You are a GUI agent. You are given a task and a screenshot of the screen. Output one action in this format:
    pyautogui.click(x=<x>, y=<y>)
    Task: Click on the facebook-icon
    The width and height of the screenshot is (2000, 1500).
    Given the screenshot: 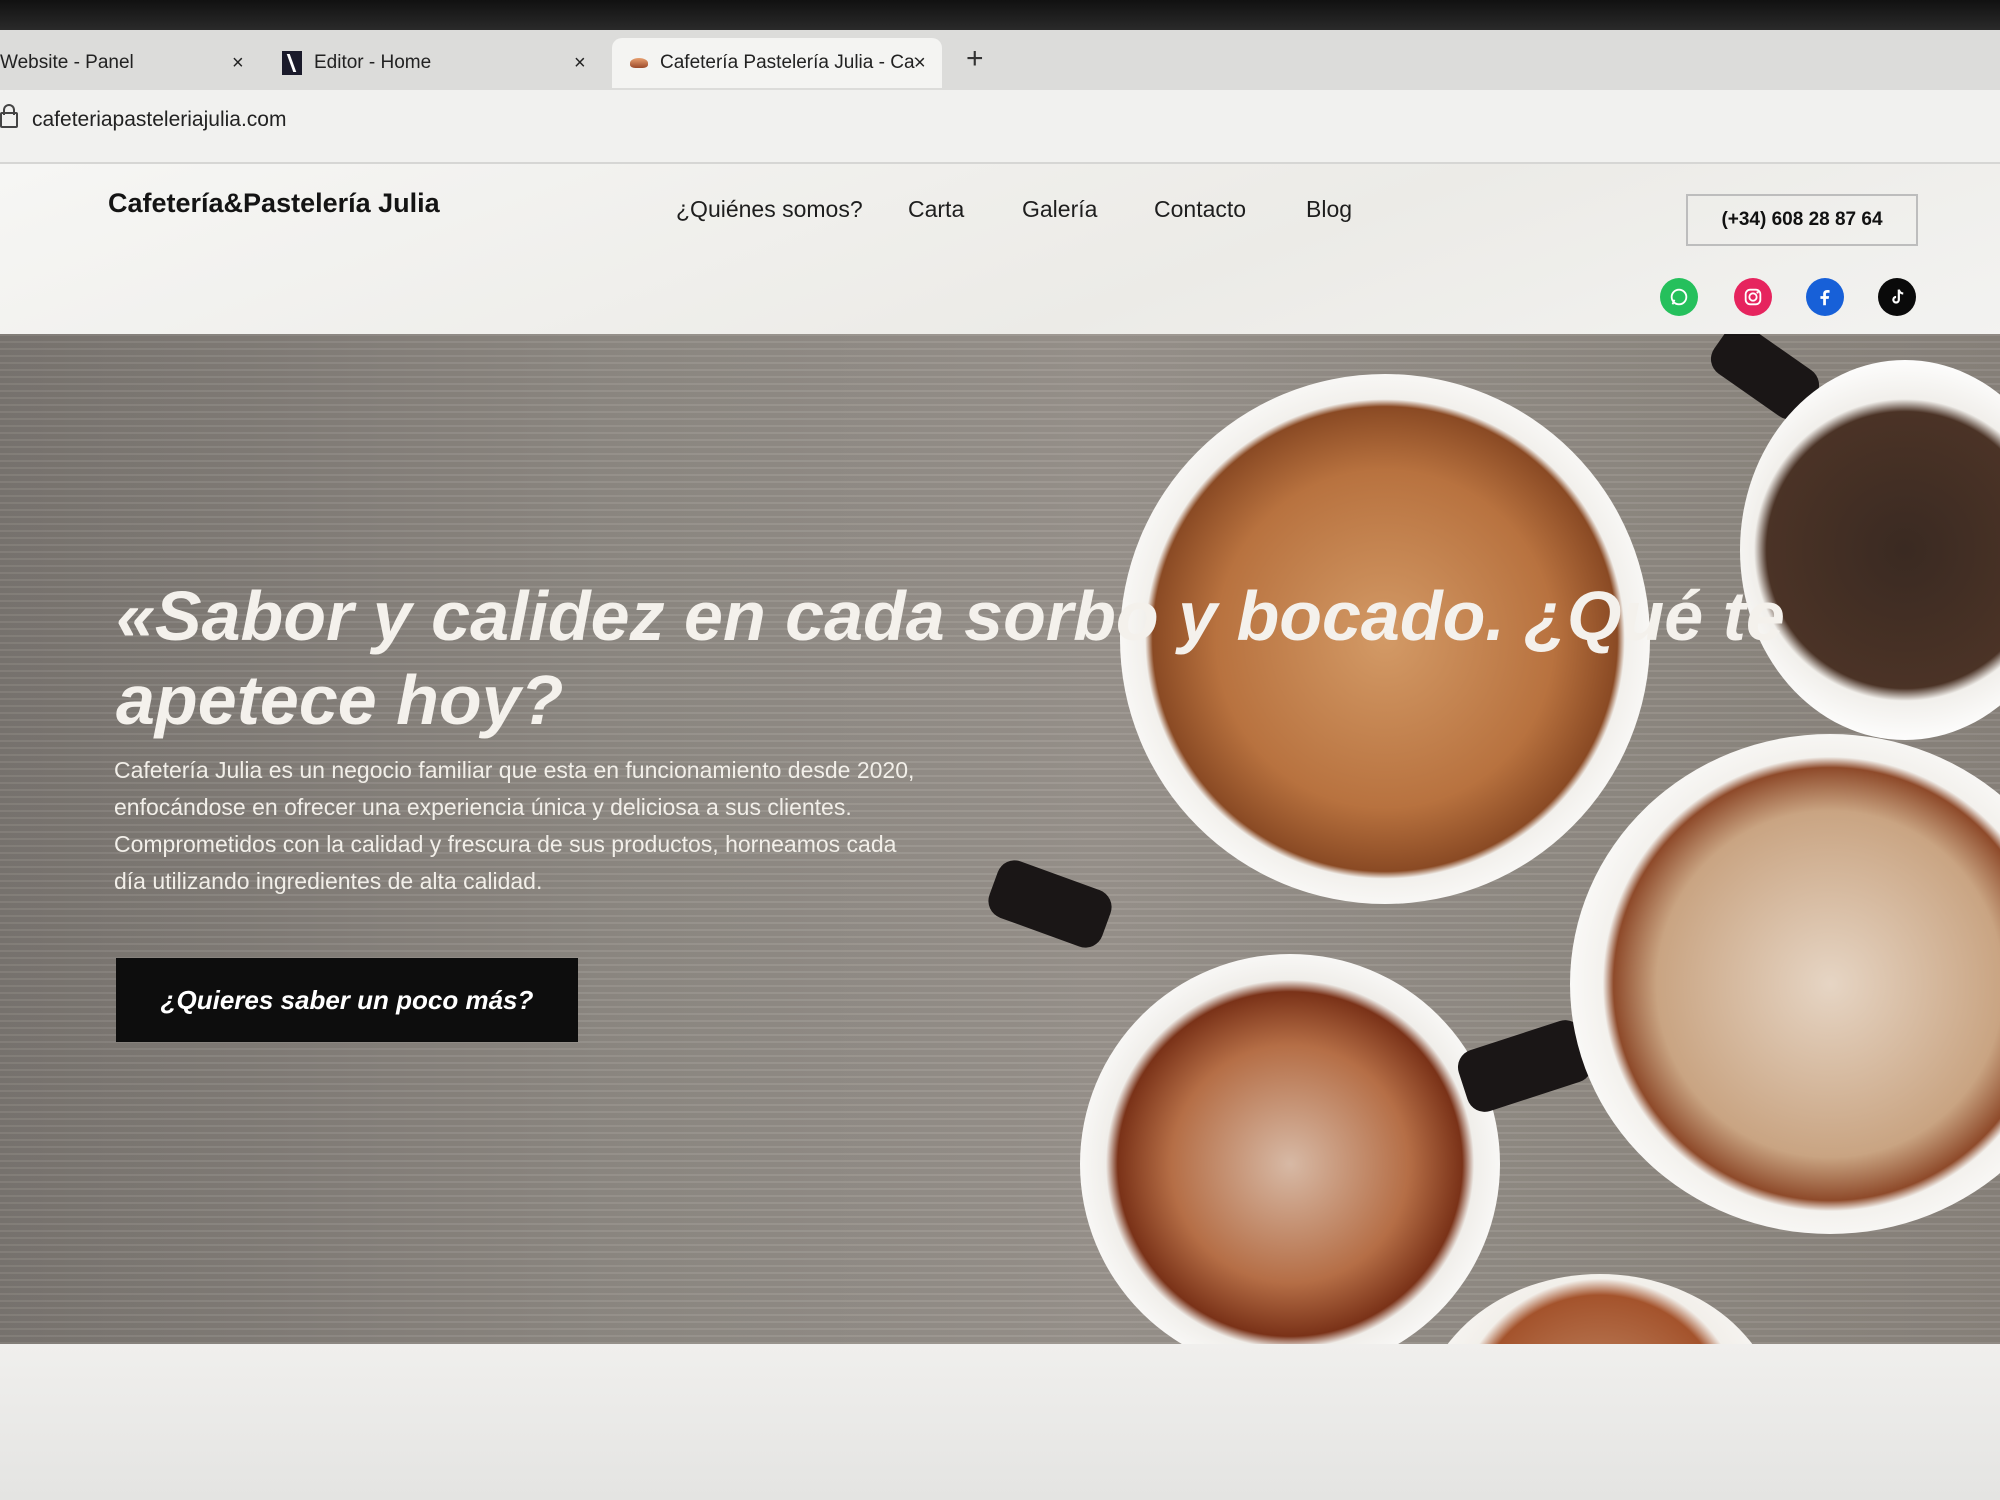 What is the action you would take?
    pyautogui.click(x=1825, y=297)
    